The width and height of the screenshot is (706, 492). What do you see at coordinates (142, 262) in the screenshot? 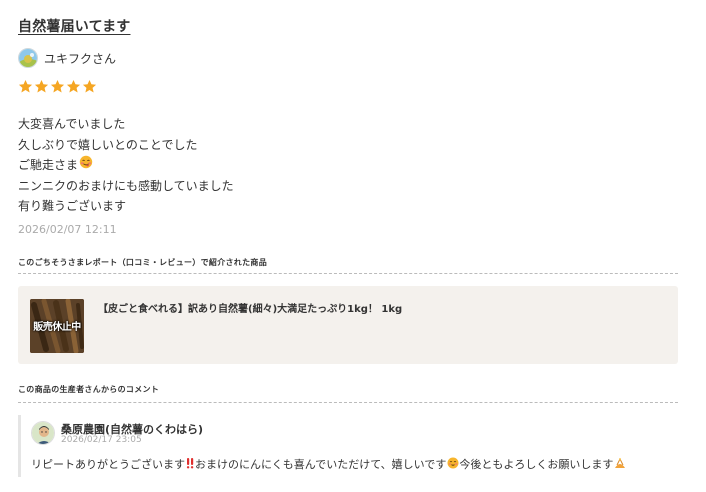
I see `featured-product-heading: このごちそうさまレポート（口コミ・レビュー）で紹介された商品` at bounding box center [142, 262].